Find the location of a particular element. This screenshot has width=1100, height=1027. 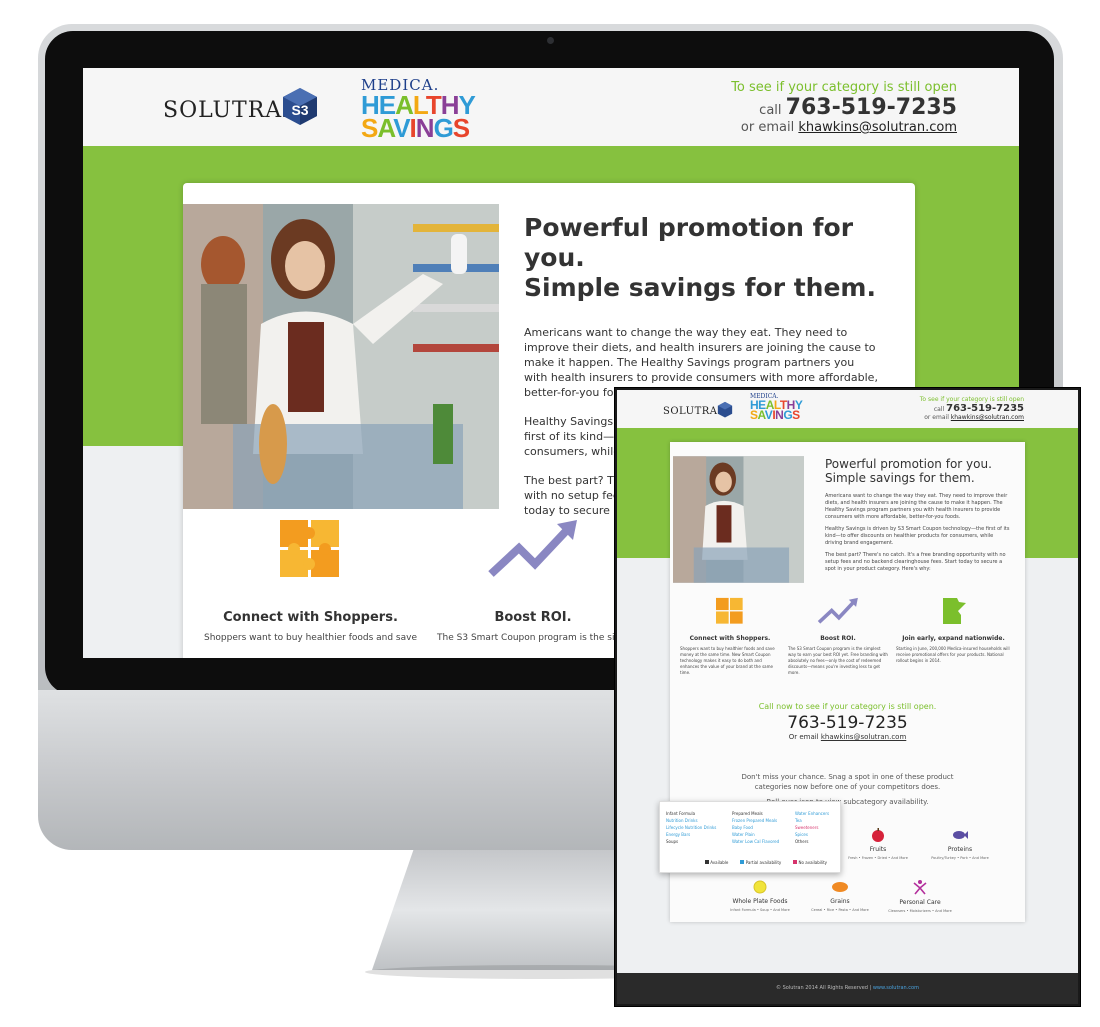

legend-available-label: Available is located at coordinates (719, 862).